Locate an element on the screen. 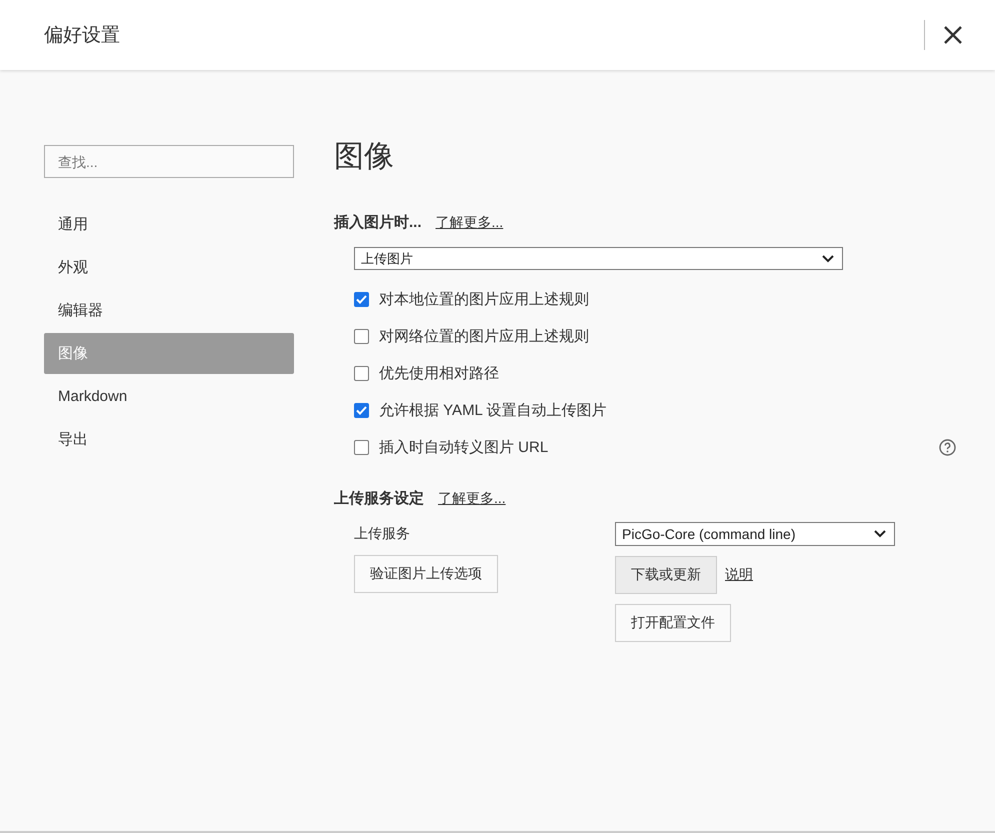  service-label: 上传服务 is located at coordinates (382, 534).